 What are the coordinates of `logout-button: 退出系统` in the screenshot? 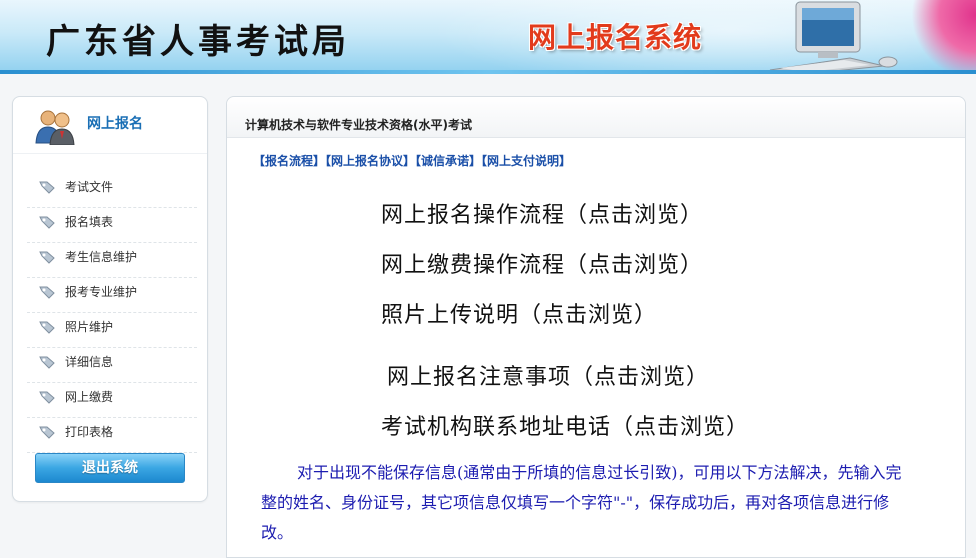 It's located at (110, 468).